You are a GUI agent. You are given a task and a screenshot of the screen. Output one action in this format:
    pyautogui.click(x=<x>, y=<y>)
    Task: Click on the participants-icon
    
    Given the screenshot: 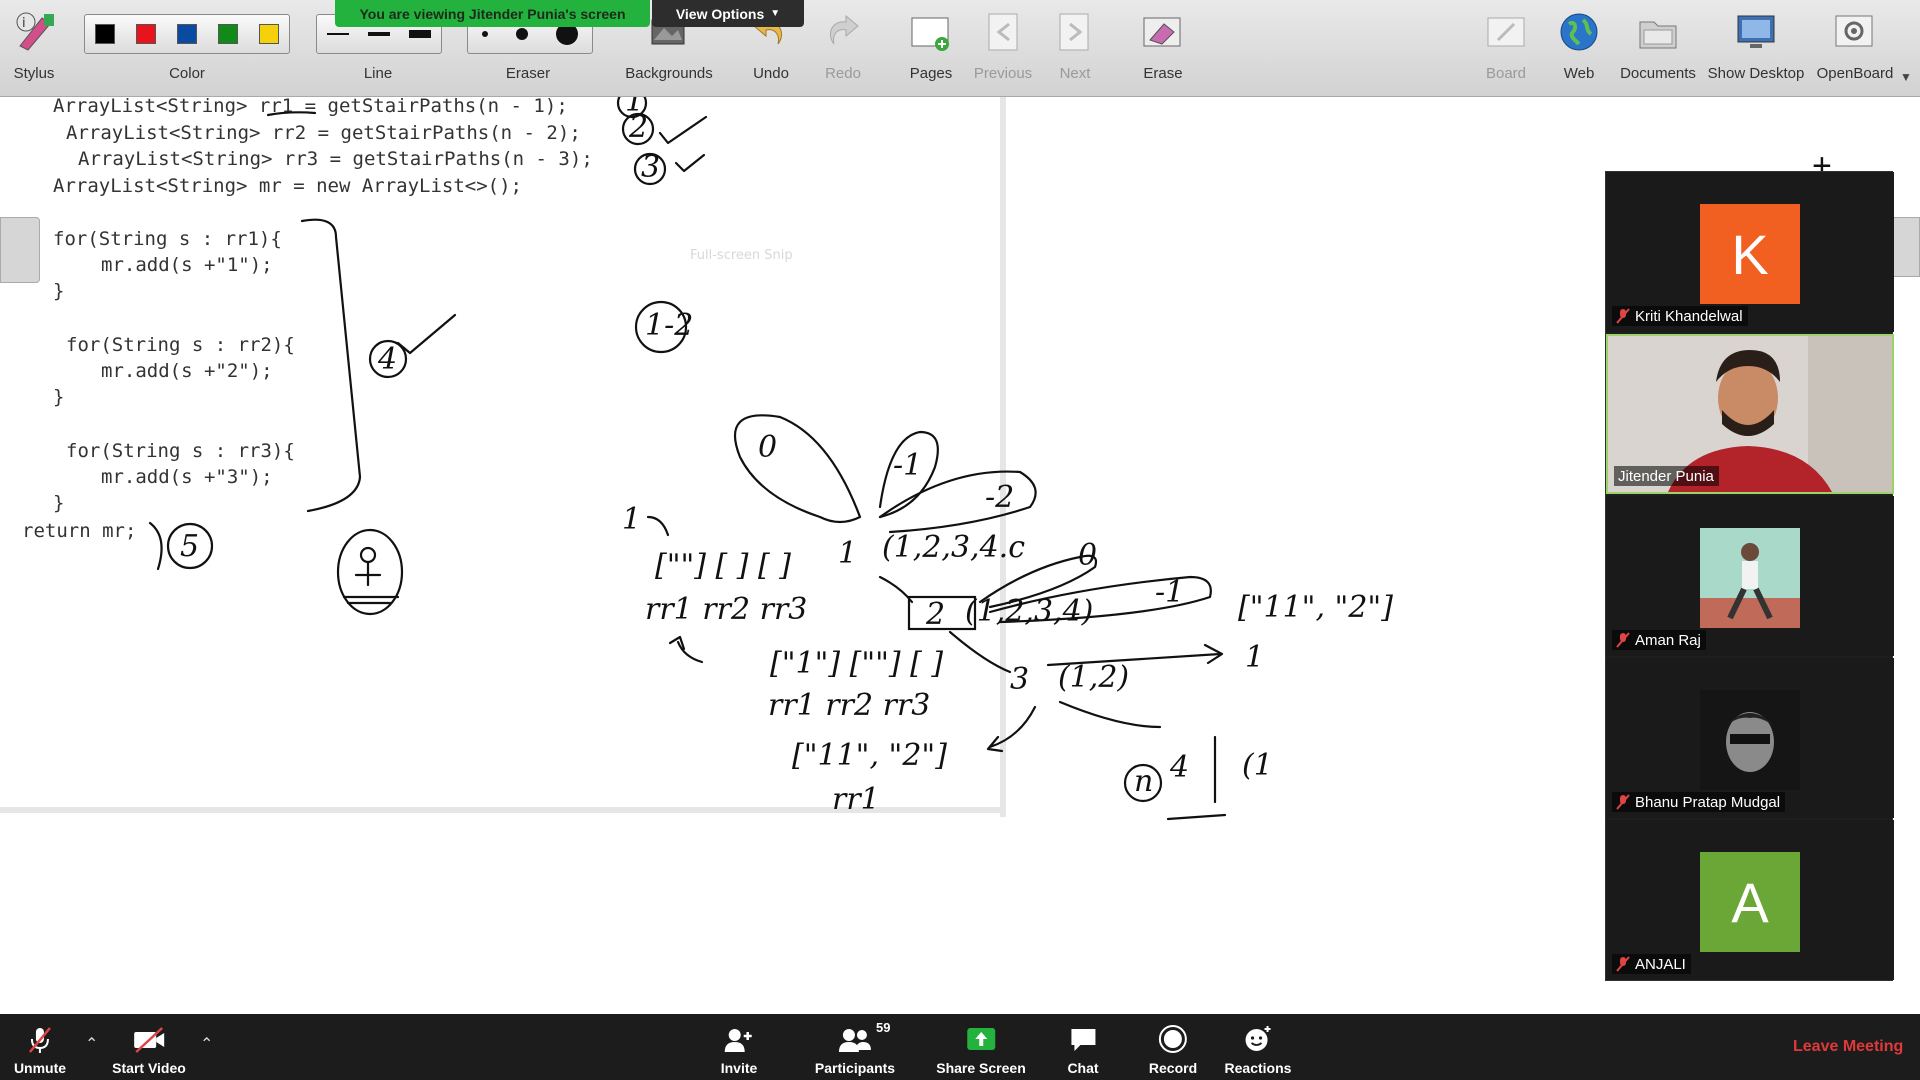 What is the action you would take?
    pyautogui.click(x=854, y=1040)
    